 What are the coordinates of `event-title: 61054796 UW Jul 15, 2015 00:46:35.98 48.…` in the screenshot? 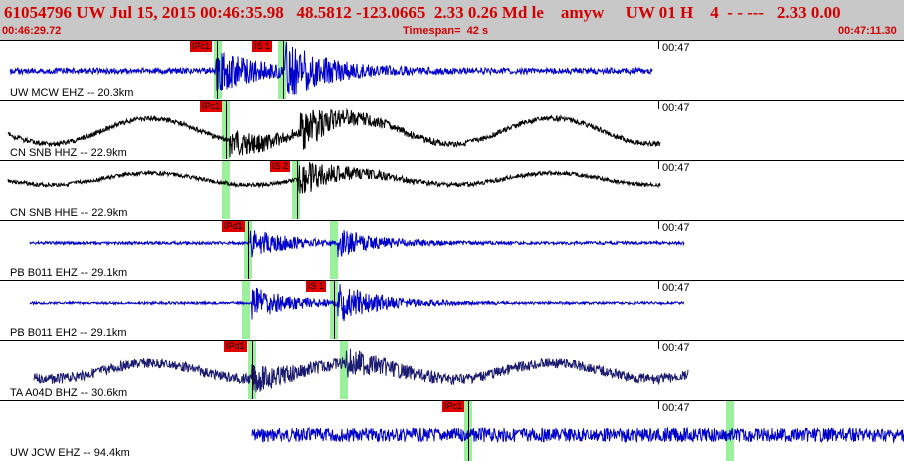 It's located at (422, 12).